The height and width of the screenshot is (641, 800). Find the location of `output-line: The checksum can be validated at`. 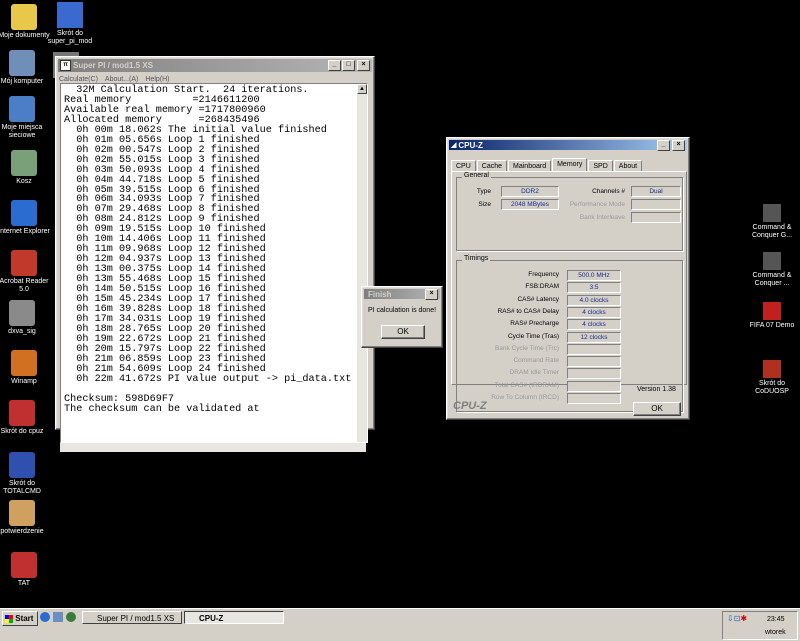

output-line: The checksum can be validated at is located at coordinates (162, 409).